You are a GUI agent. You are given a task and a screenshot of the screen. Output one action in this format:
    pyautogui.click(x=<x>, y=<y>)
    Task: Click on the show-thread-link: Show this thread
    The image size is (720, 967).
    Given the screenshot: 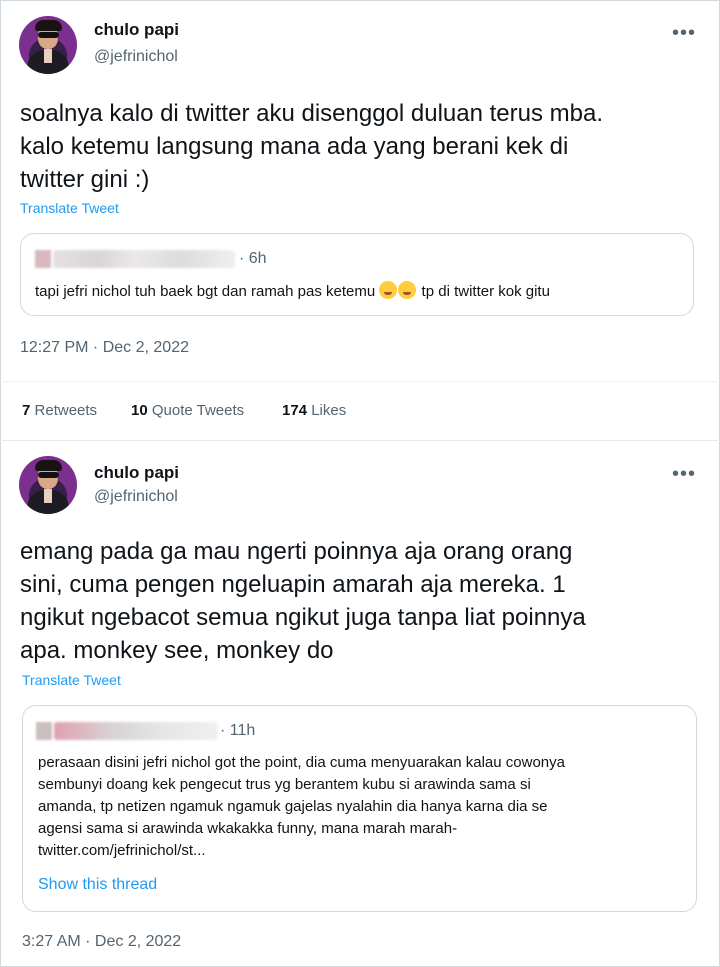 What is the action you would take?
    pyautogui.click(x=97, y=885)
    